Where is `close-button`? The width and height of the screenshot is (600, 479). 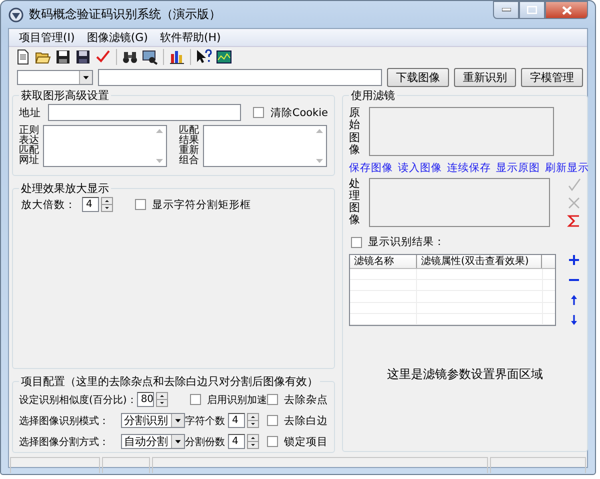 close-button is located at coordinates (566, 10).